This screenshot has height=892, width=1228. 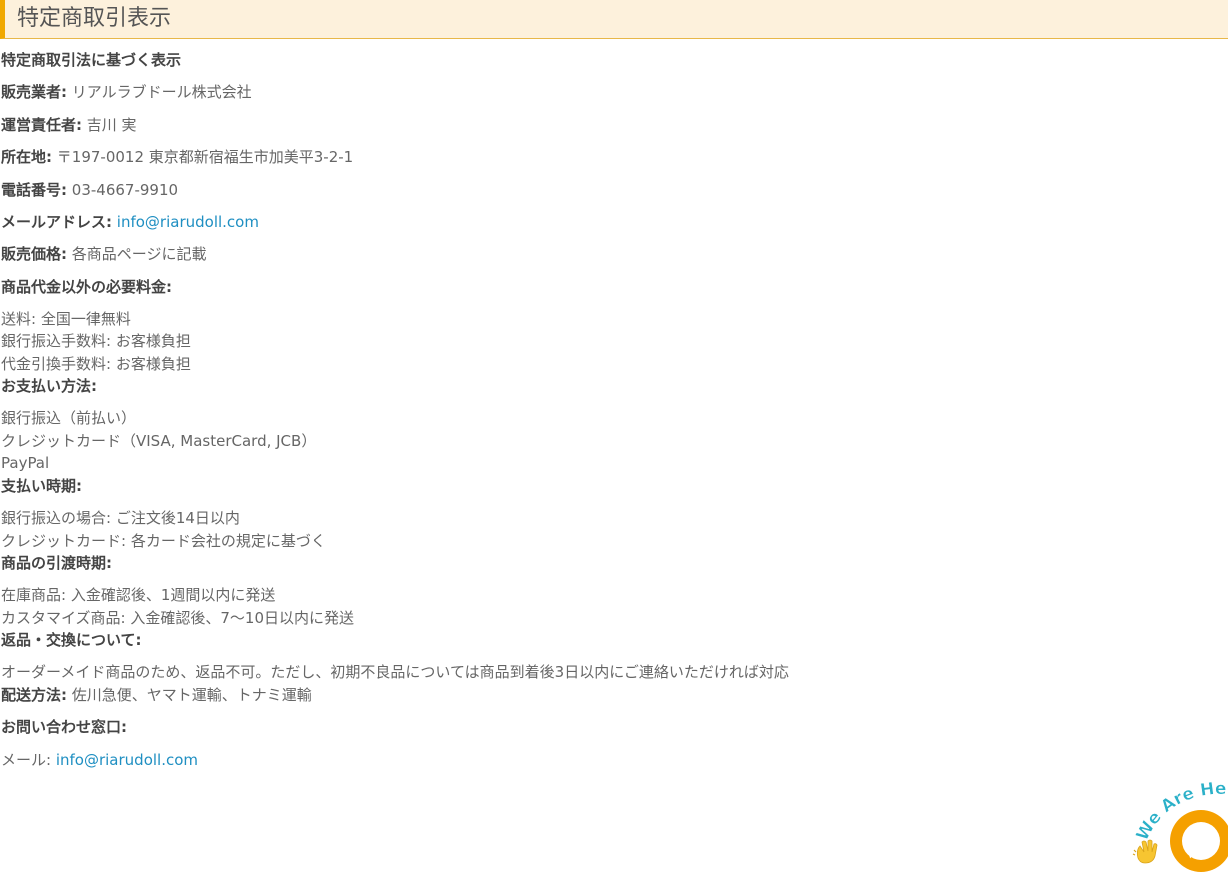 I want to click on returns-label: 返品・交換について:, so click(x=71, y=640).